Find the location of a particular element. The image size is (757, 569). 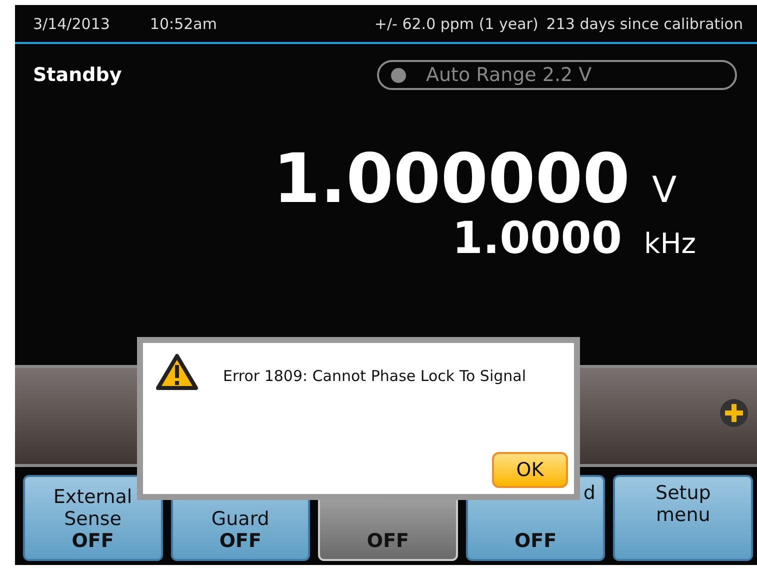

date-text: 3/14/2013 is located at coordinates (71, 23).